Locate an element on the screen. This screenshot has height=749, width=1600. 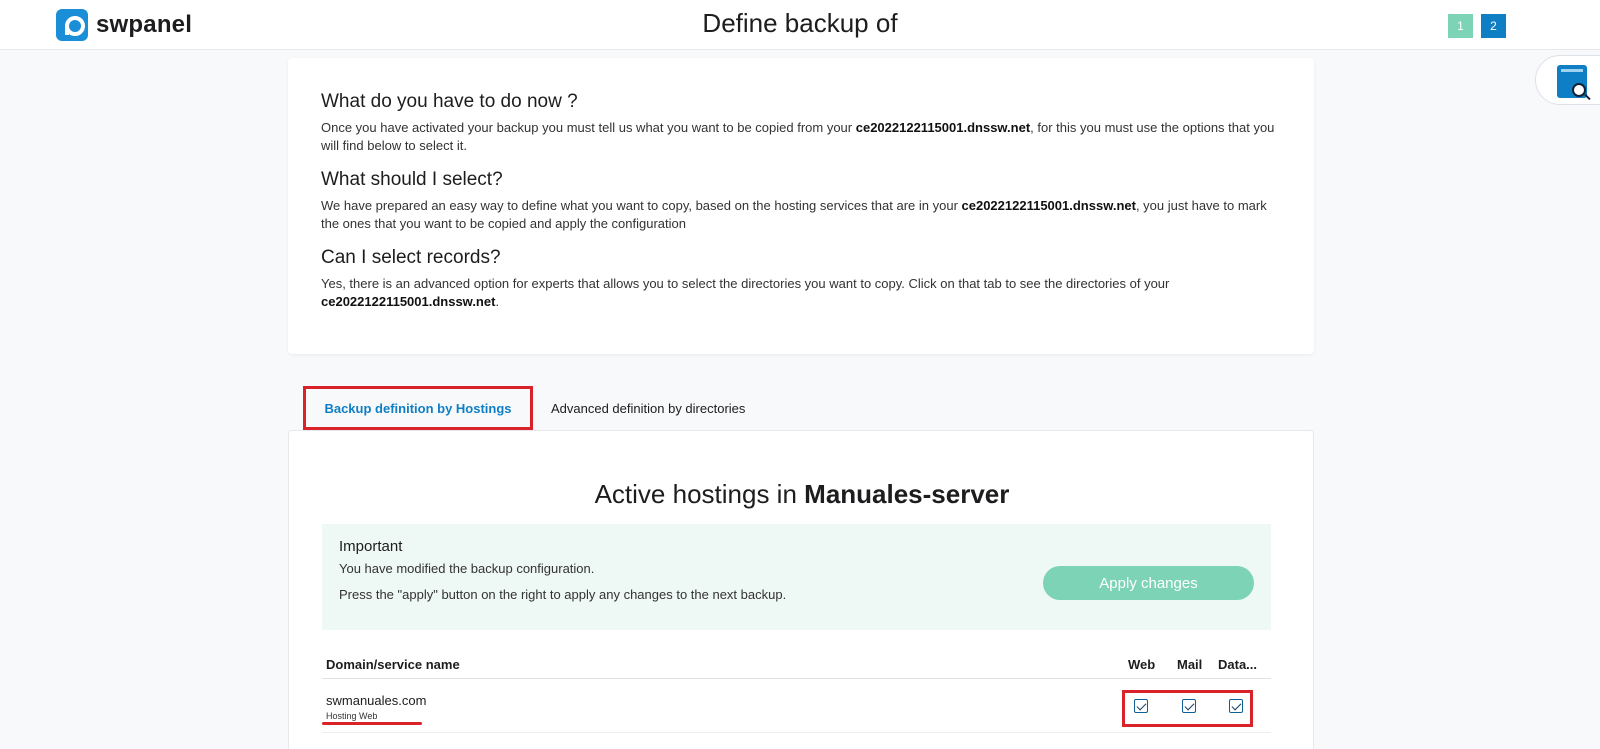
page-title: Define backup of is located at coordinates (800, 23).